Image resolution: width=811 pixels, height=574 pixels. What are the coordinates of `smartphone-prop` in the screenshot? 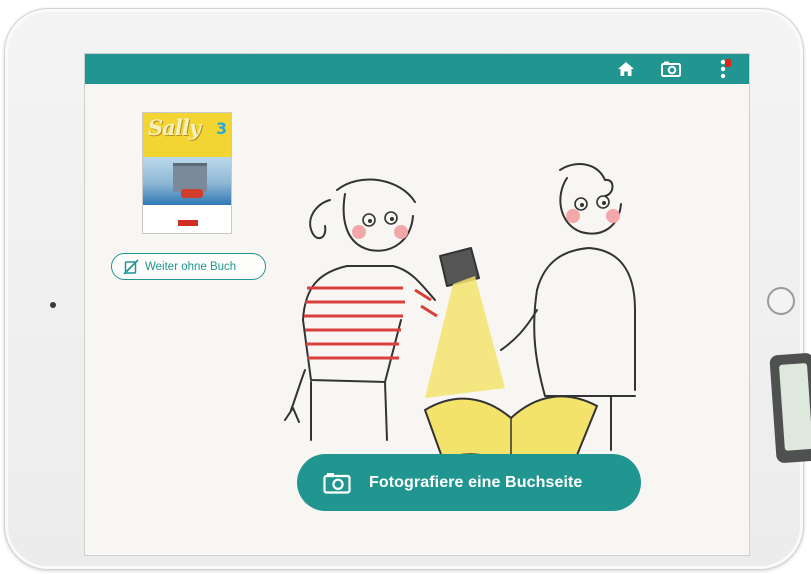 It's located at (790, 408).